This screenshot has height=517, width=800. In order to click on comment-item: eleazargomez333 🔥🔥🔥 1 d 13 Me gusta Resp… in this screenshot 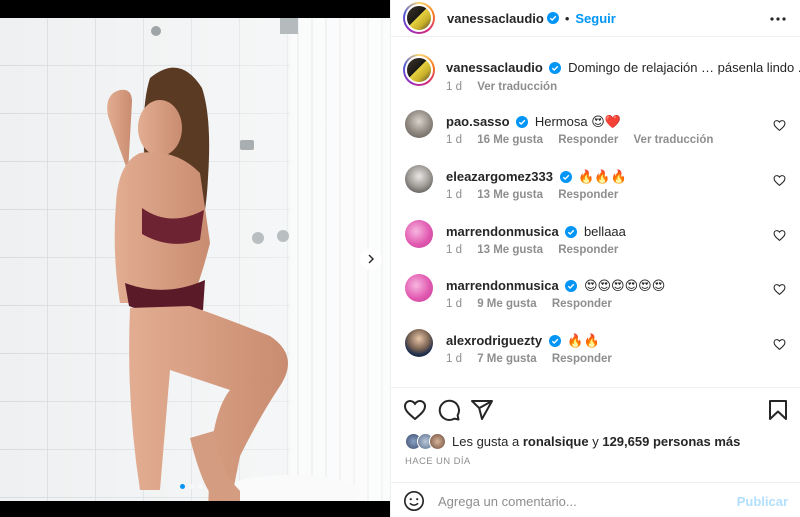, I will do `click(596, 190)`.